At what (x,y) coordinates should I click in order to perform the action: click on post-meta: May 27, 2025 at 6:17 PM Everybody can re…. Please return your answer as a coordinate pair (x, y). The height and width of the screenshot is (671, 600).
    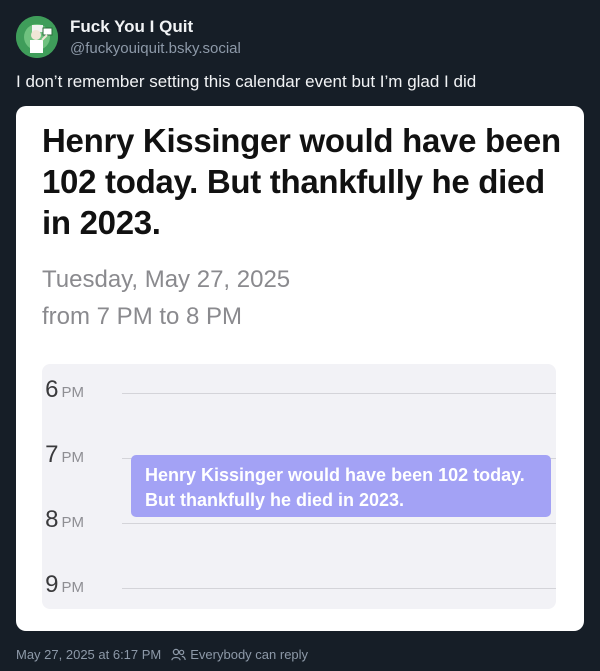
    Looking at the image, I should click on (162, 654).